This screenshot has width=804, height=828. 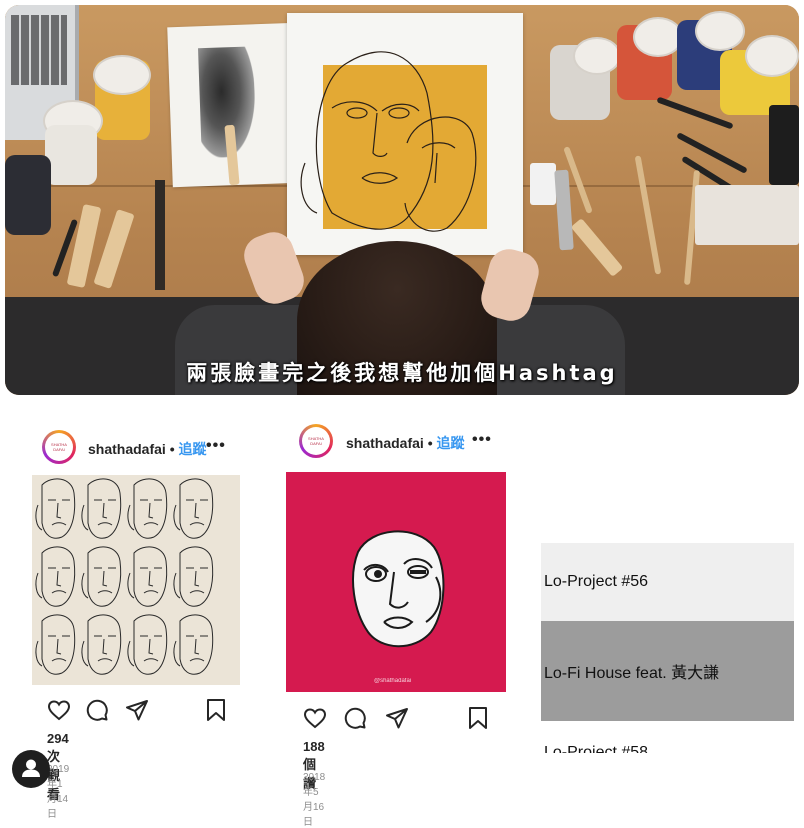 I want to click on phone, so click(x=784, y=145).